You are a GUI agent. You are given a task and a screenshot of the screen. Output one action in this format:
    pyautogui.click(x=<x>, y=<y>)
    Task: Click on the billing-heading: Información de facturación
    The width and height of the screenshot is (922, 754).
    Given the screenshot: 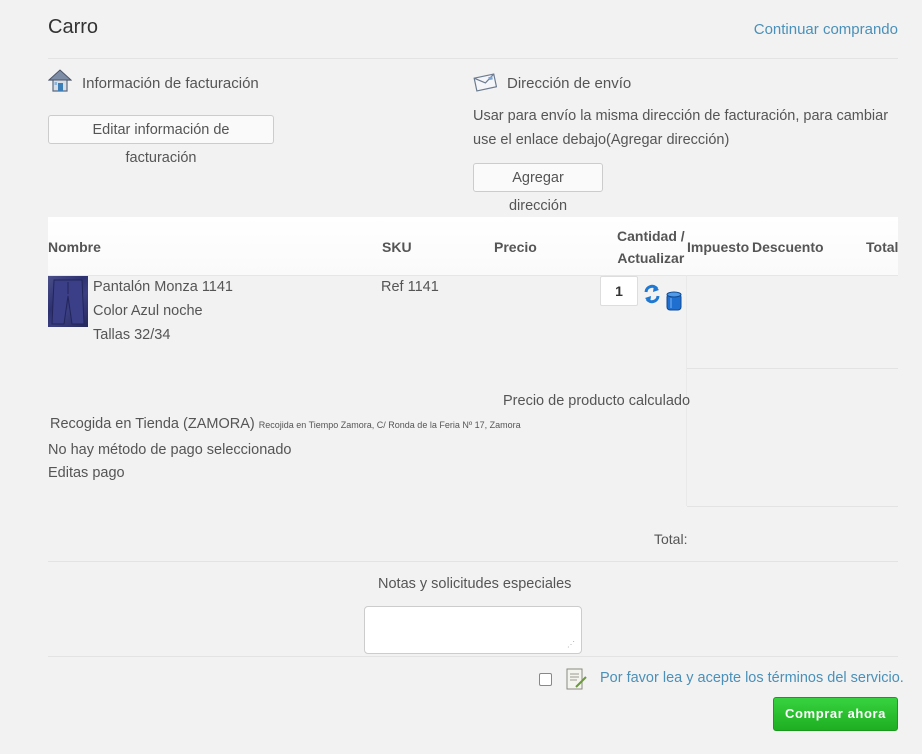 What is the action you would take?
    pyautogui.click(x=170, y=83)
    